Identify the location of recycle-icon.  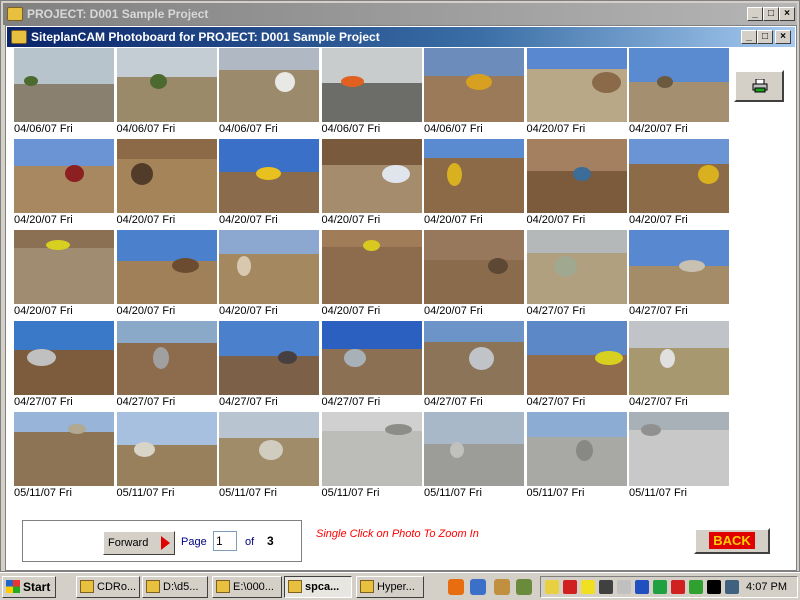
(524, 587).